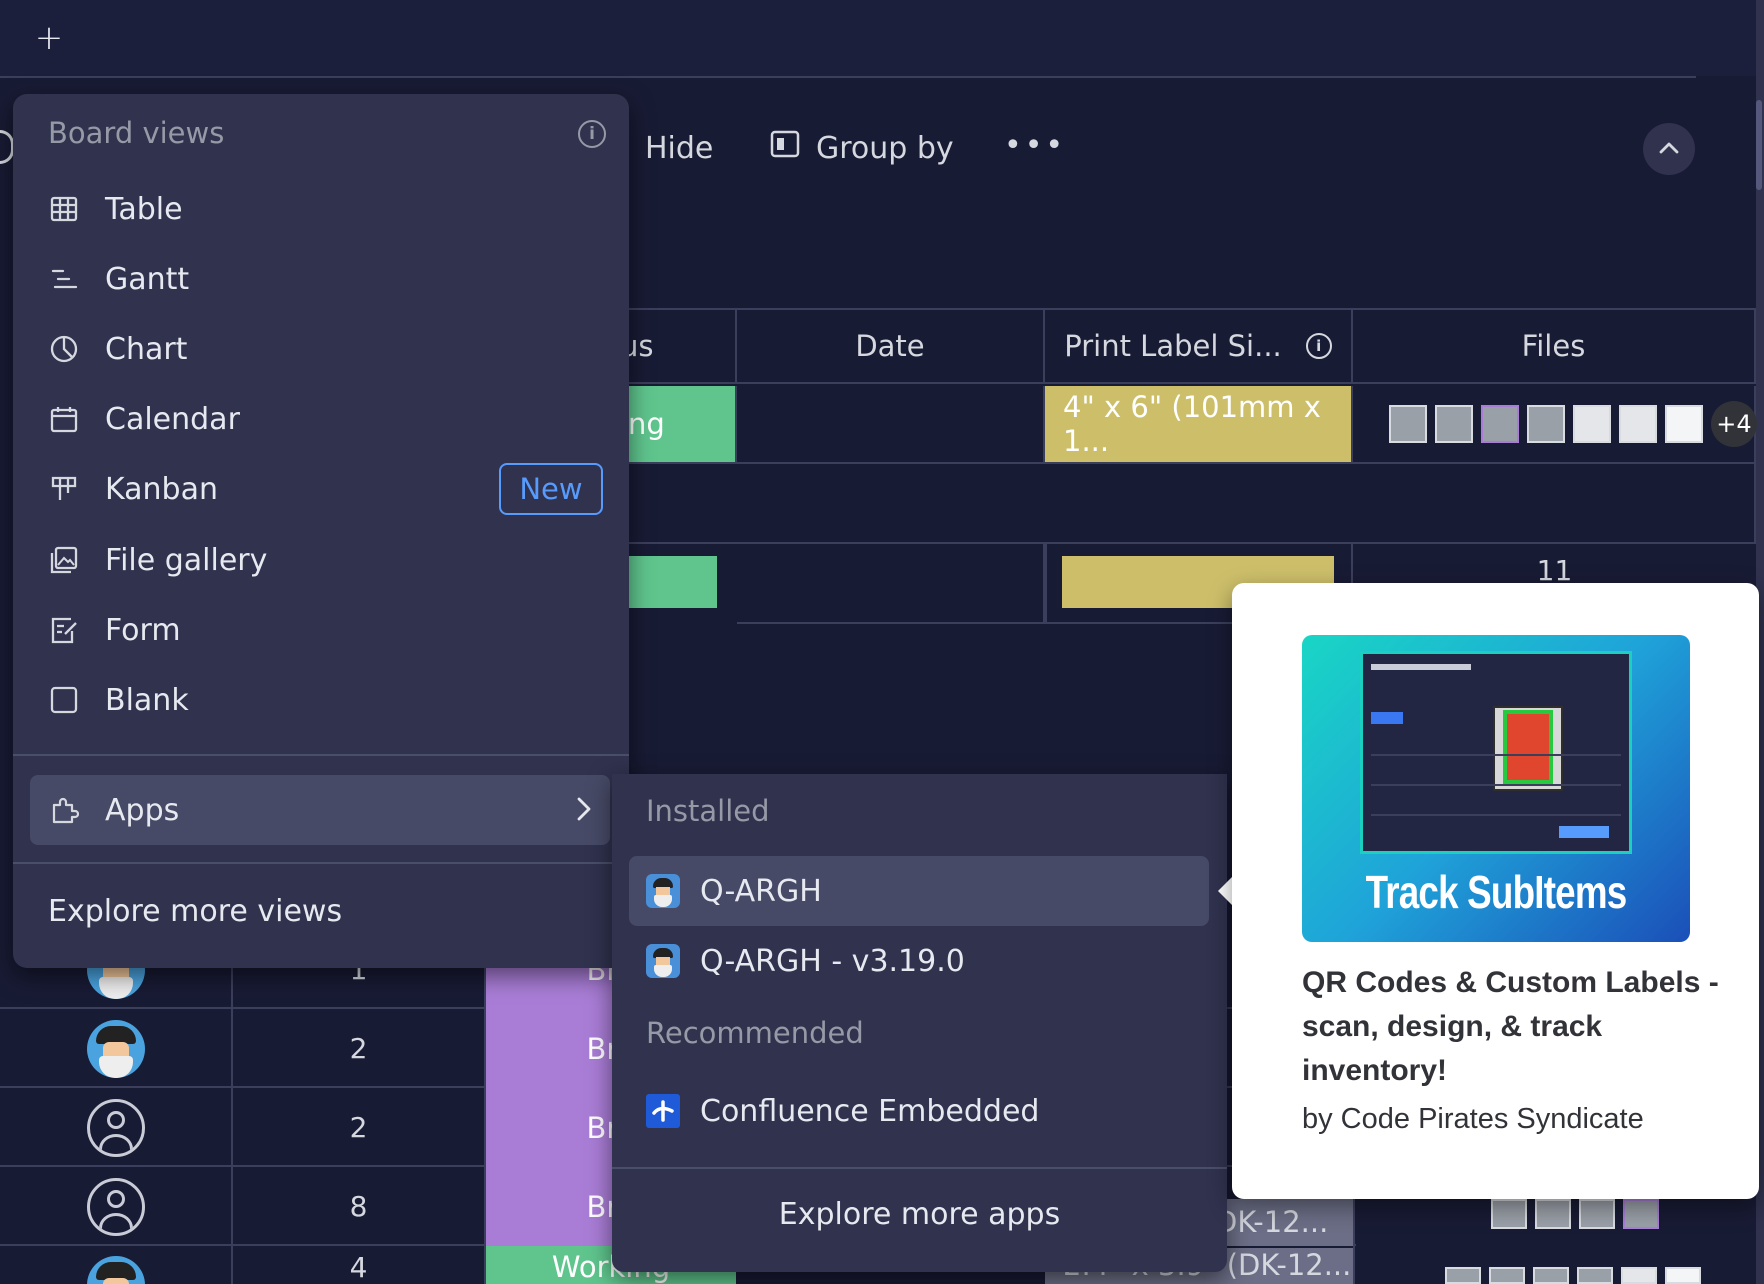  I want to click on column-header-print-label: Print Label Si... i, so click(1199, 346).